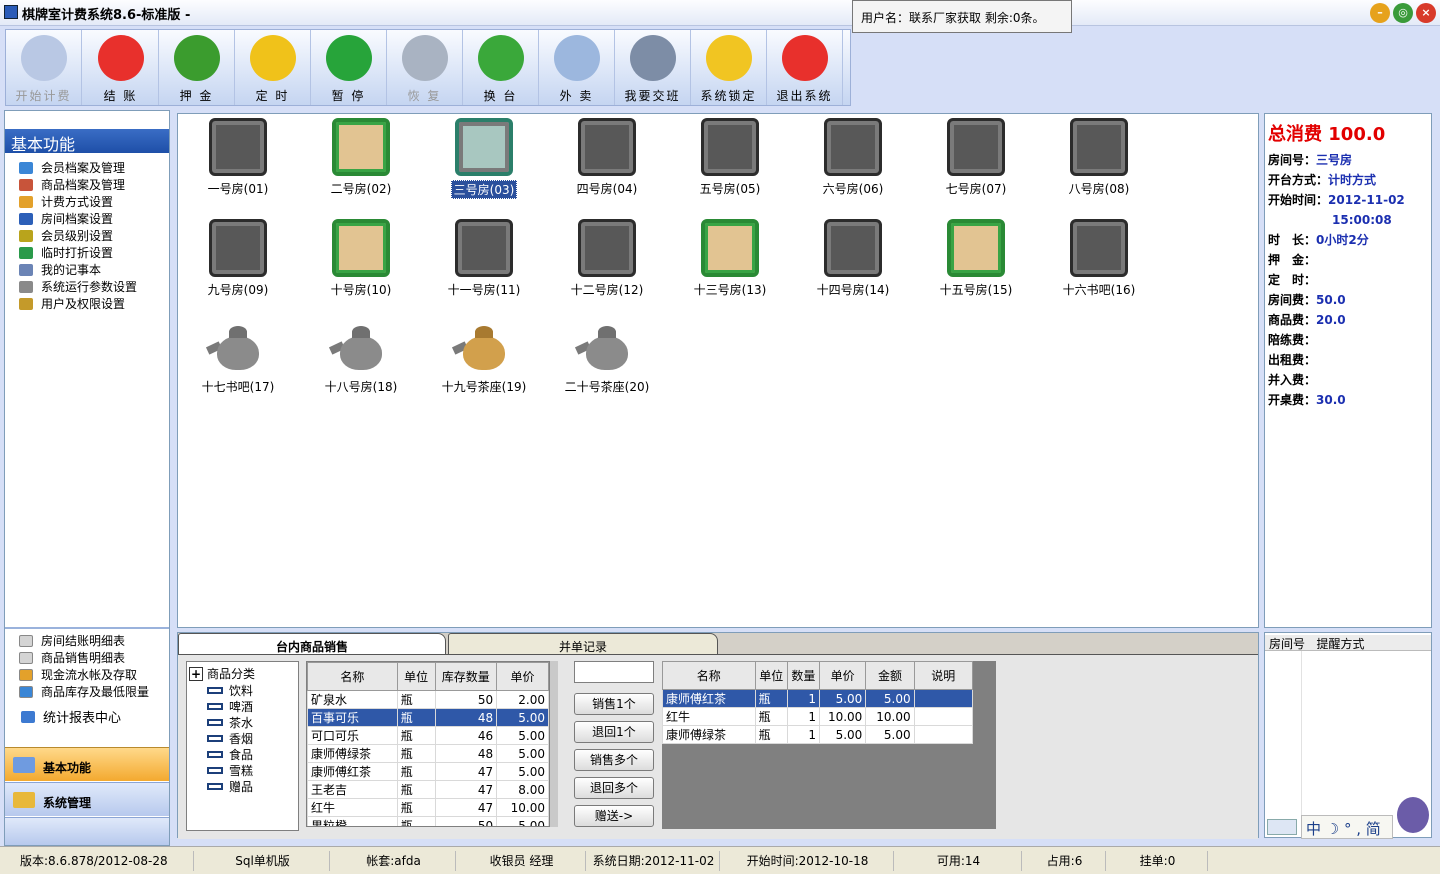 The width and height of the screenshot is (1440, 874). Describe the element at coordinates (94, 303) in the screenshot. I see `sidebar-item-8: 用户及权限设置` at that location.